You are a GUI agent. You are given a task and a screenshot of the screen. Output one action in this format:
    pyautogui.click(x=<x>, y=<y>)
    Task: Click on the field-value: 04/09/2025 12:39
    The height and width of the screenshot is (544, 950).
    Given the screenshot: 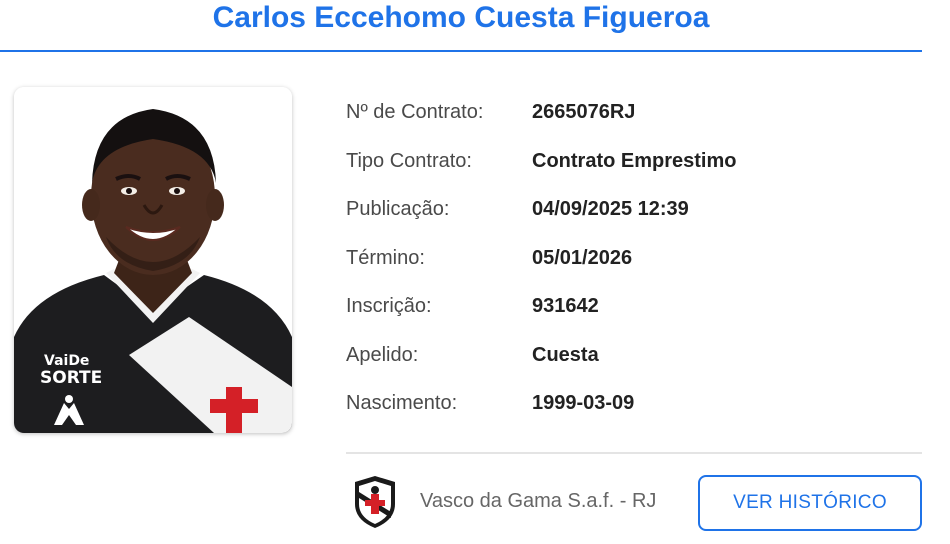 What is the action you would take?
    pyautogui.click(x=610, y=209)
    